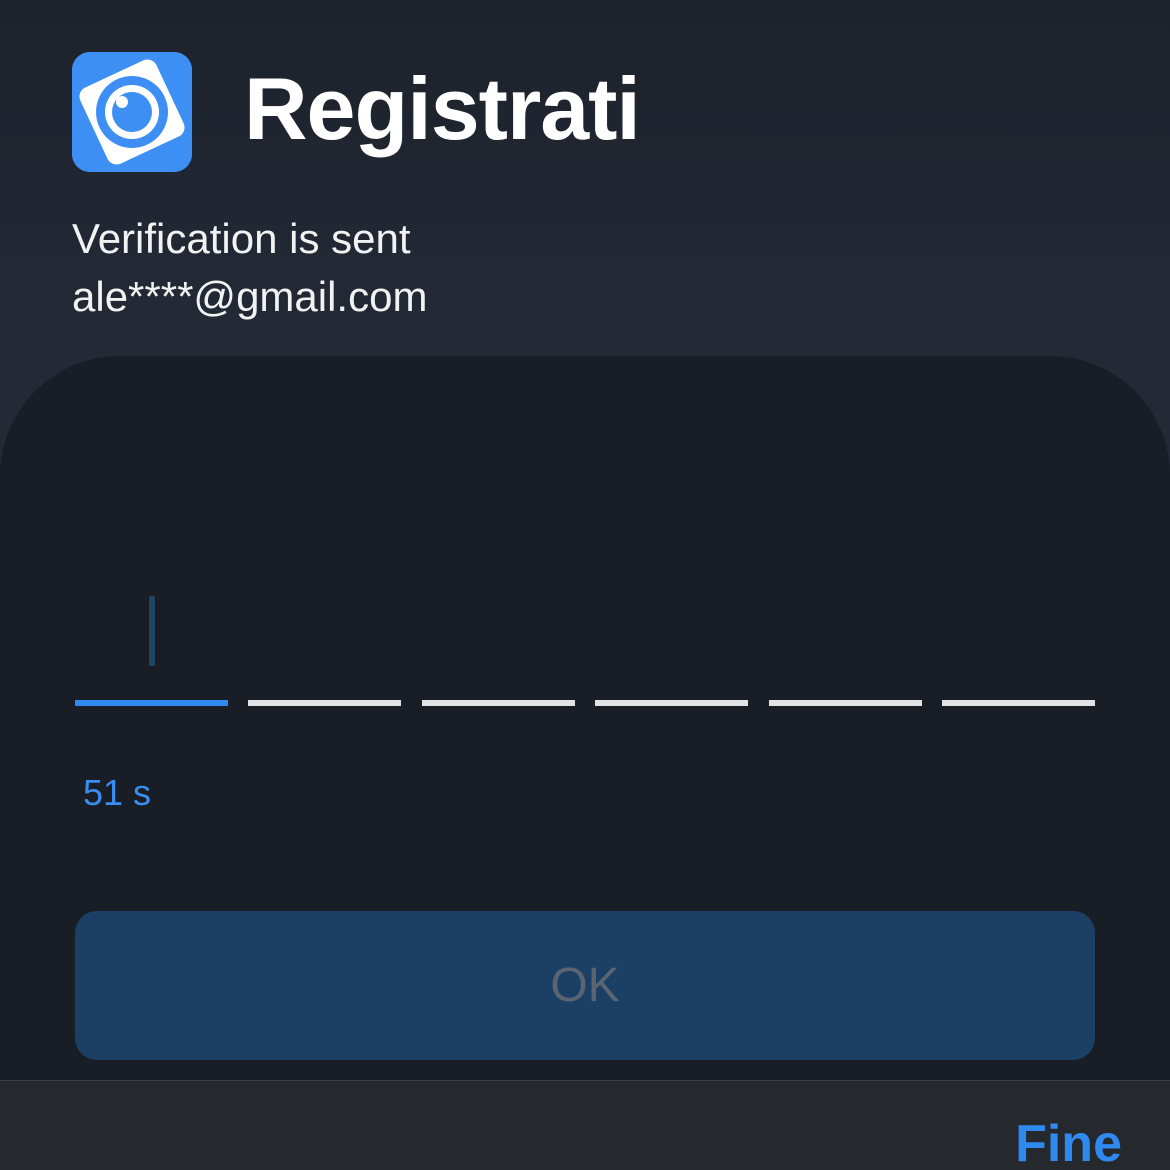 The height and width of the screenshot is (1170, 1170). Describe the element at coordinates (132, 112) in the screenshot. I see `eye-camera-icon` at that location.